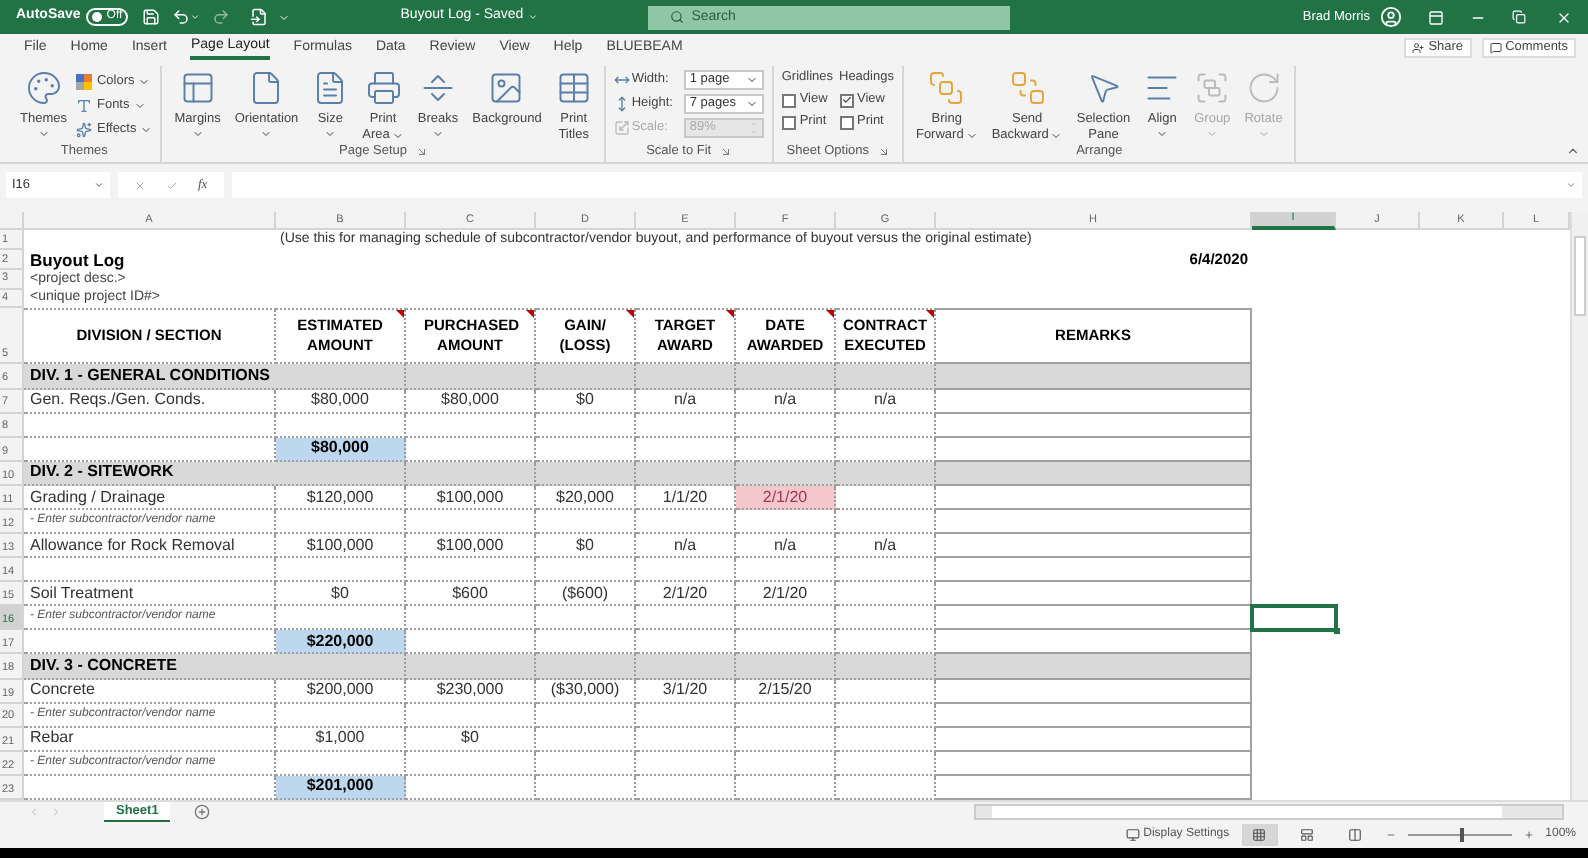 The width and height of the screenshot is (1588, 858). What do you see at coordinates (1564, 17) in the screenshot?
I see `close-icon` at bounding box center [1564, 17].